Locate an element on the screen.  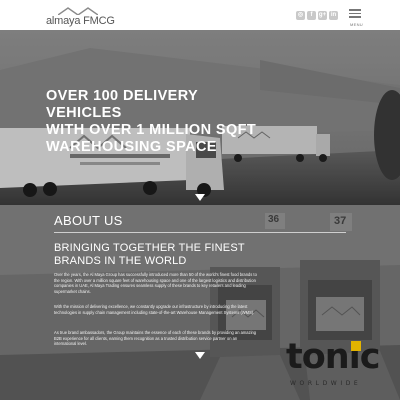
tonic-worldwide-logo: tonic WORLDWIDE is located at coordinates (337, 367).